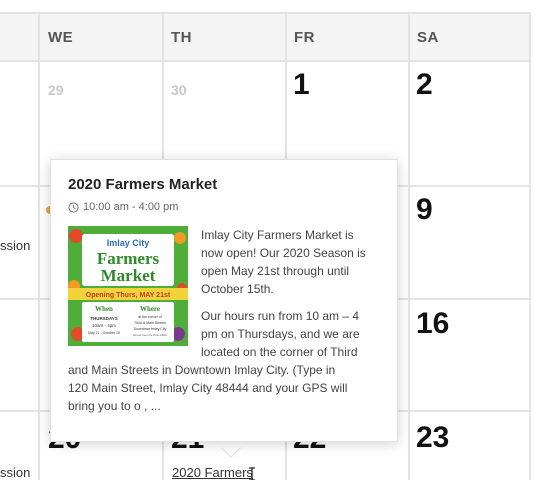  What do you see at coordinates (424, 210) in the screenshot?
I see `date-cell-sa-9: 9` at bounding box center [424, 210].